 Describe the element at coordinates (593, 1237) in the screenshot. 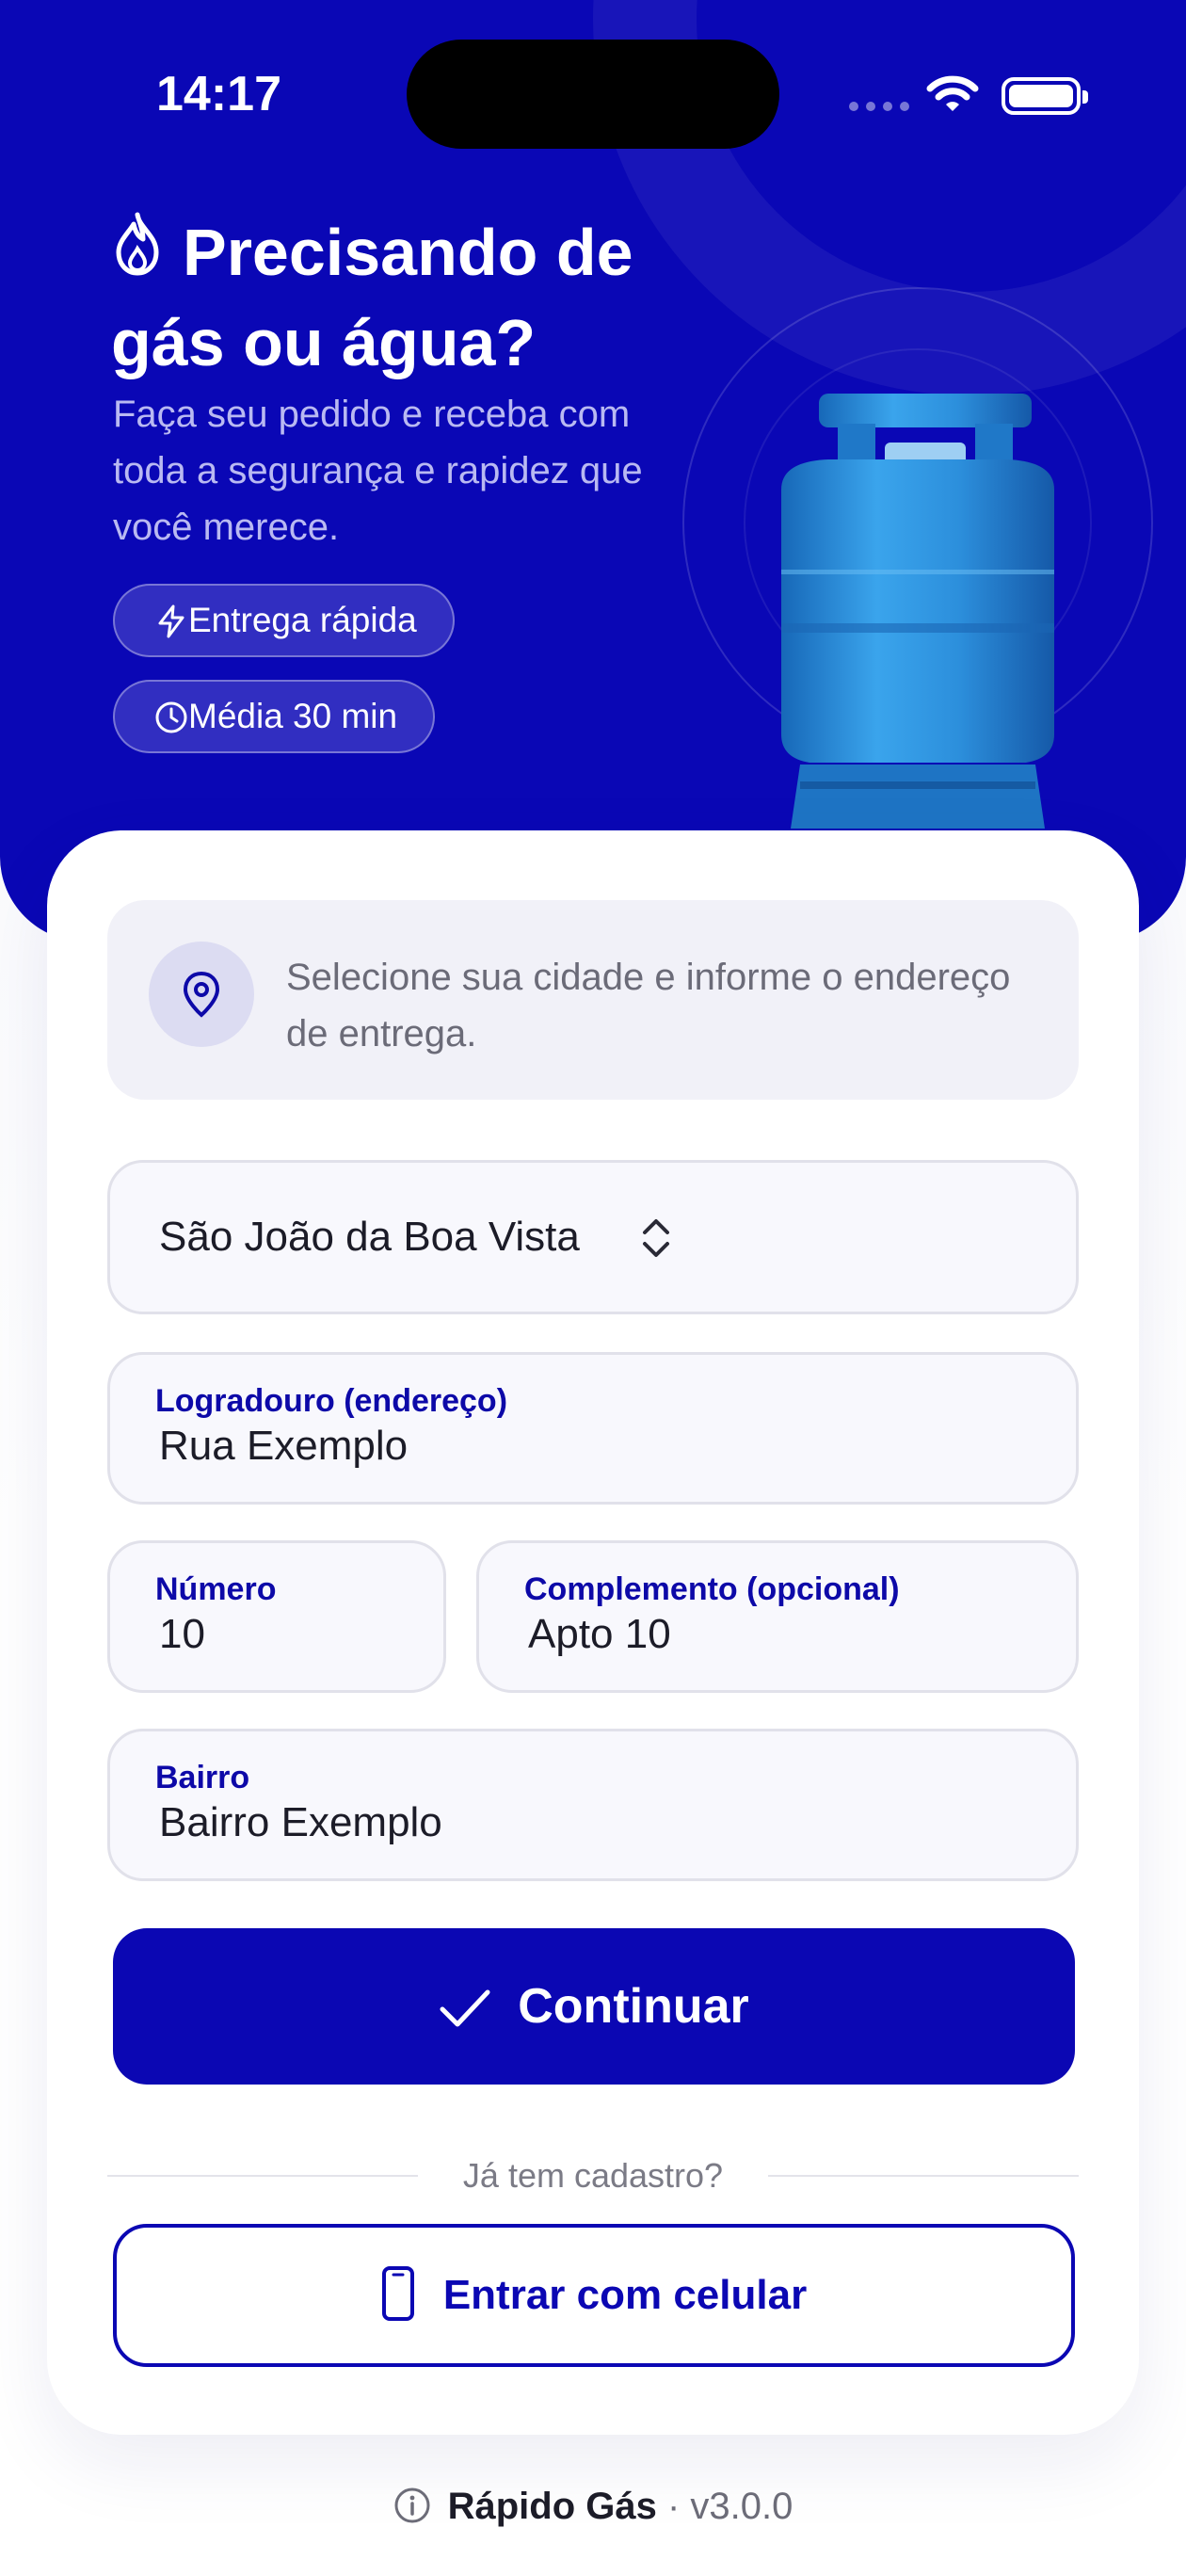

I see `city-select: São João da Boa Vista` at that location.